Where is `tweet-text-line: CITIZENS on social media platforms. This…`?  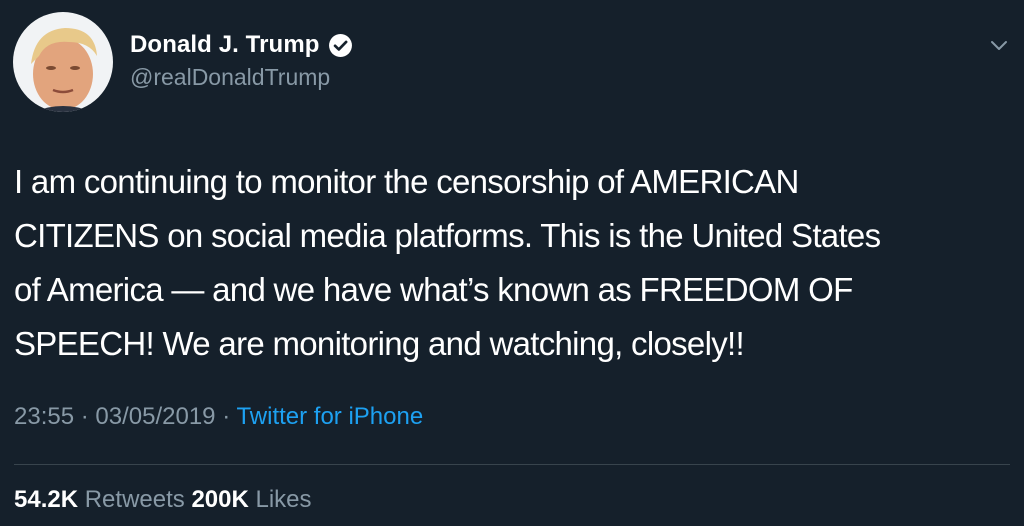
tweet-text-line: CITIZENS on social media platforms. This… is located at coordinates (447, 235).